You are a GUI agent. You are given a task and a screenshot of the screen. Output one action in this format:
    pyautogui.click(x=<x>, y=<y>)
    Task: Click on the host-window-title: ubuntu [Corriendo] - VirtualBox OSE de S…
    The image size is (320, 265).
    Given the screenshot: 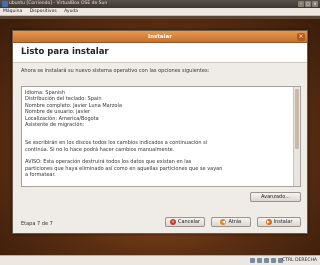 What is the action you would take?
    pyautogui.click(x=58, y=3)
    